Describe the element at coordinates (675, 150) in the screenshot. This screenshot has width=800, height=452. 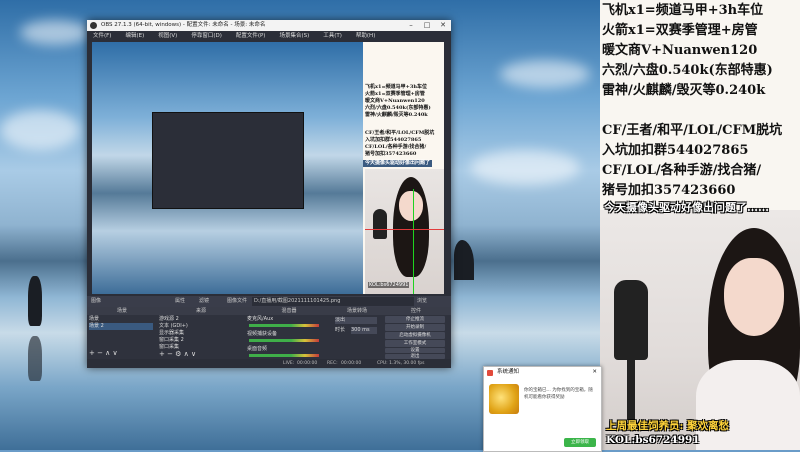
I see `info-line: 入坑加扣群544027865` at that location.